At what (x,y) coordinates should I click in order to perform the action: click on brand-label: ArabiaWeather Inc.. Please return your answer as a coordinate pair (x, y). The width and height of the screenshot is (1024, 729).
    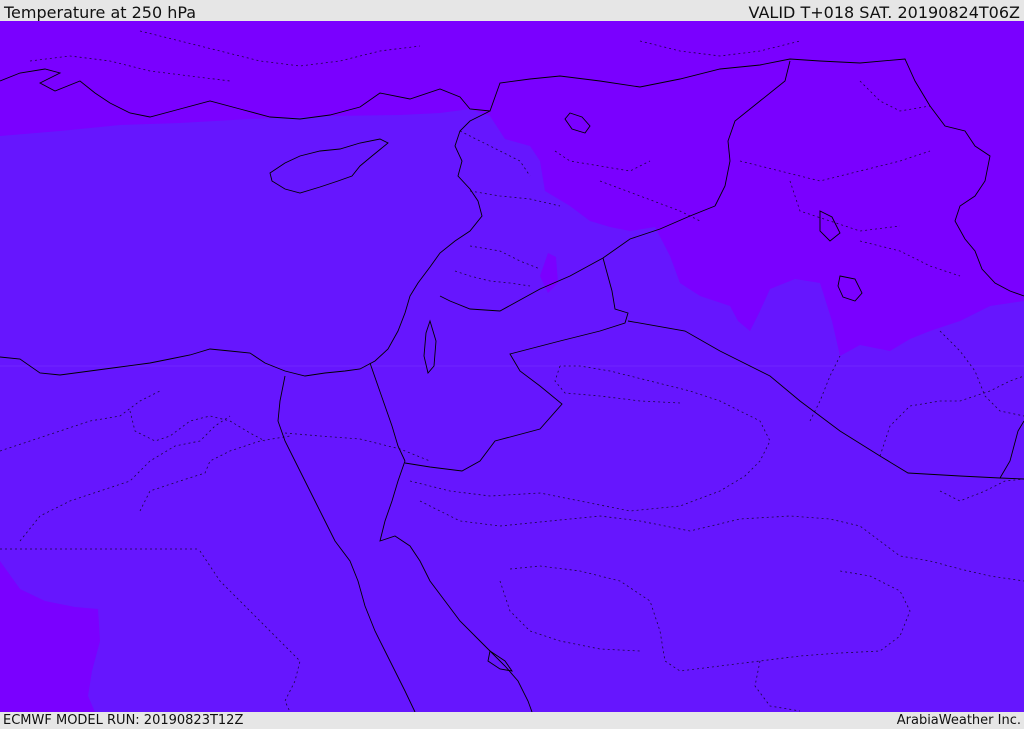
    Looking at the image, I should click on (958, 720).